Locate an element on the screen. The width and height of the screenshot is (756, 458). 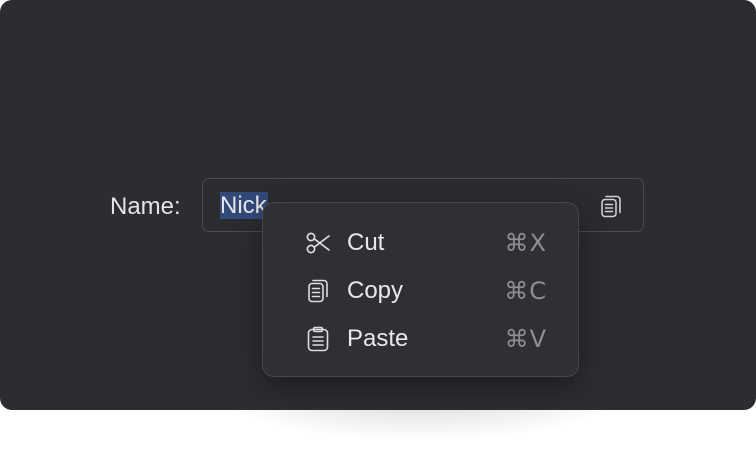
selected-text: Nick is located at coordinates (244, 205).